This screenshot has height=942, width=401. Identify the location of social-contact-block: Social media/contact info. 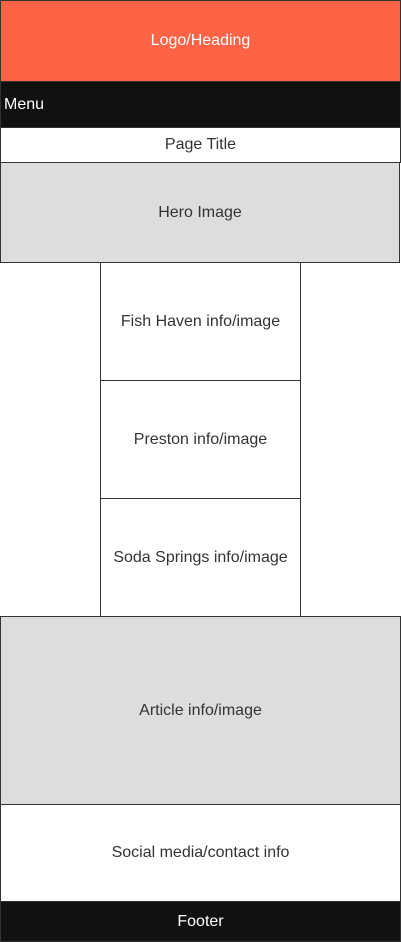
(200, 853).